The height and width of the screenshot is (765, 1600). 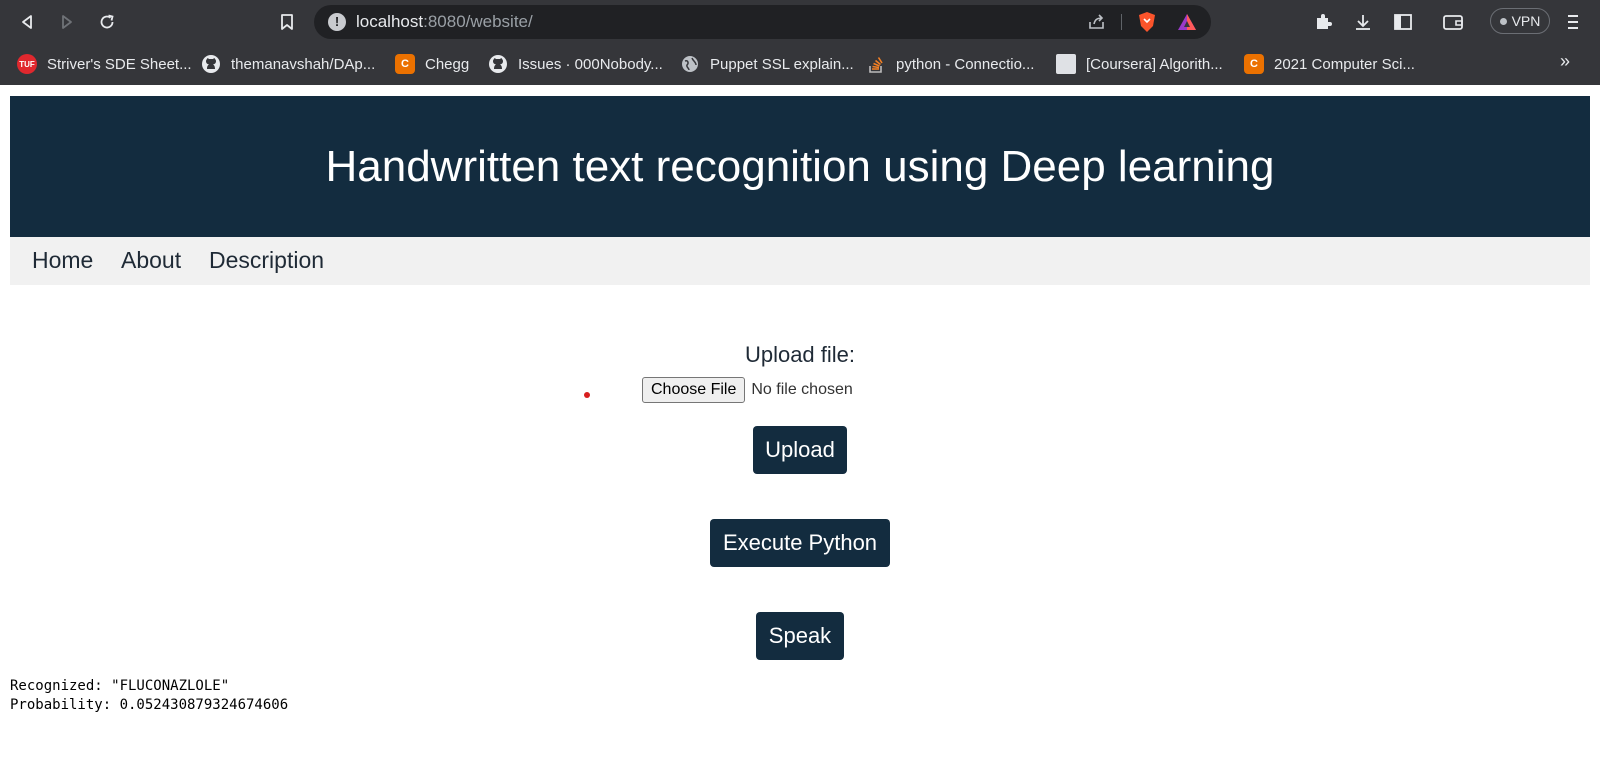 What do you see at coordinates (27, 64) in the screenshot?
I see `tuf-icon: TUF` at bounding box center [27, 64].